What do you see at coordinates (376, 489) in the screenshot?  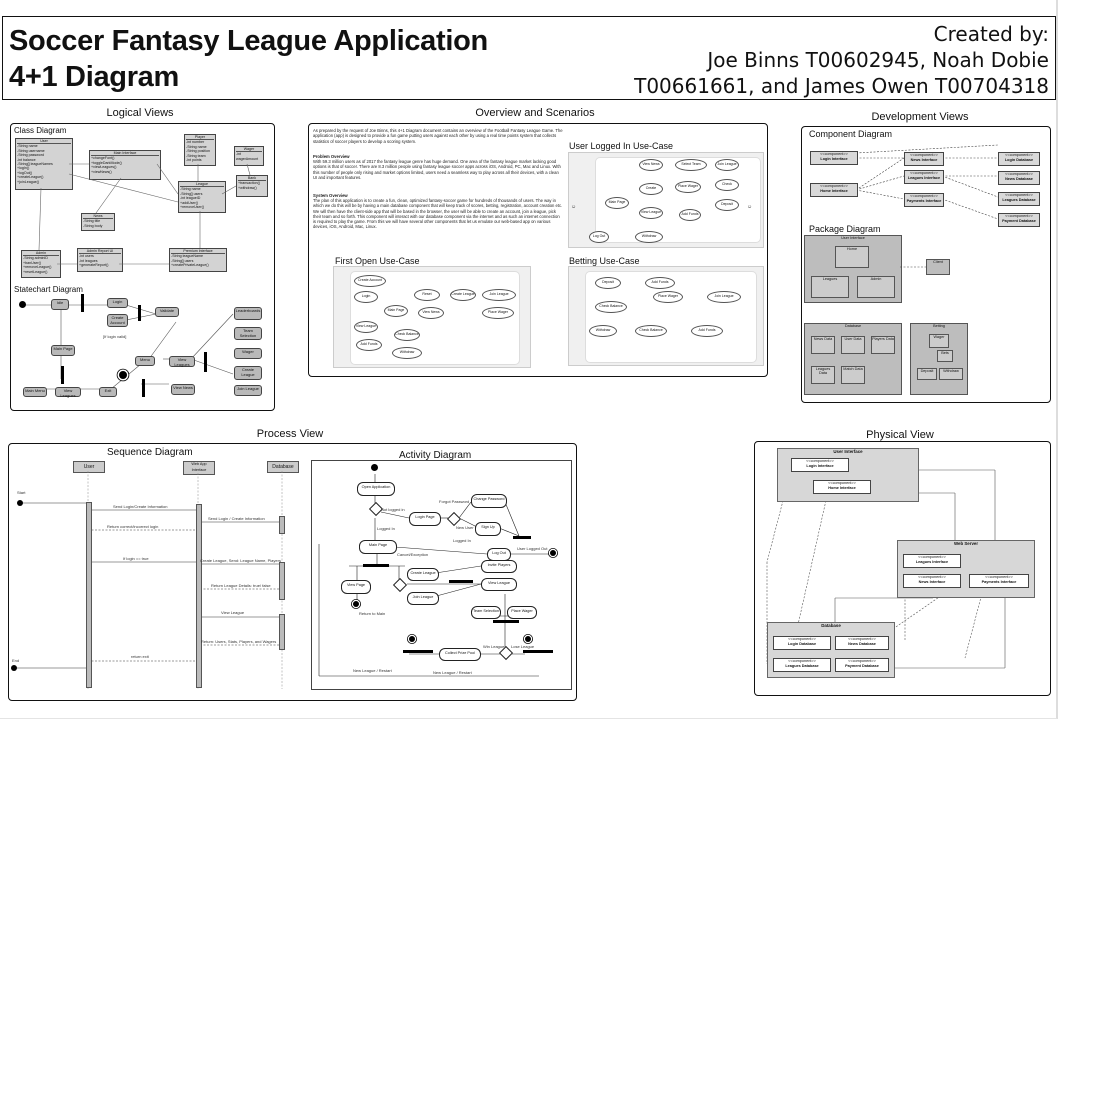 I see `act-open-application: Open Application` at bounding box center [376, 489].